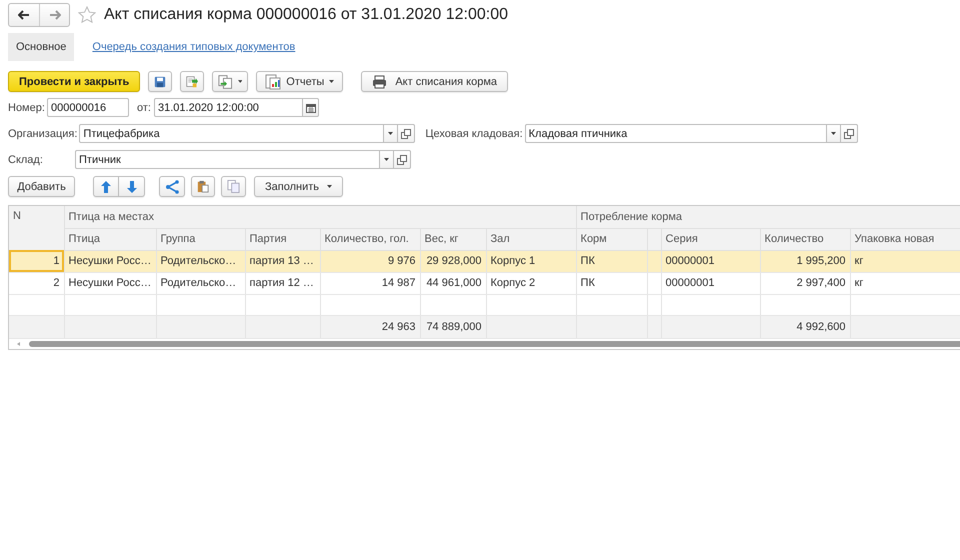 This screenshot has height=560, width=960. I want to click on forward-arrow-icon, so click(54, 15).